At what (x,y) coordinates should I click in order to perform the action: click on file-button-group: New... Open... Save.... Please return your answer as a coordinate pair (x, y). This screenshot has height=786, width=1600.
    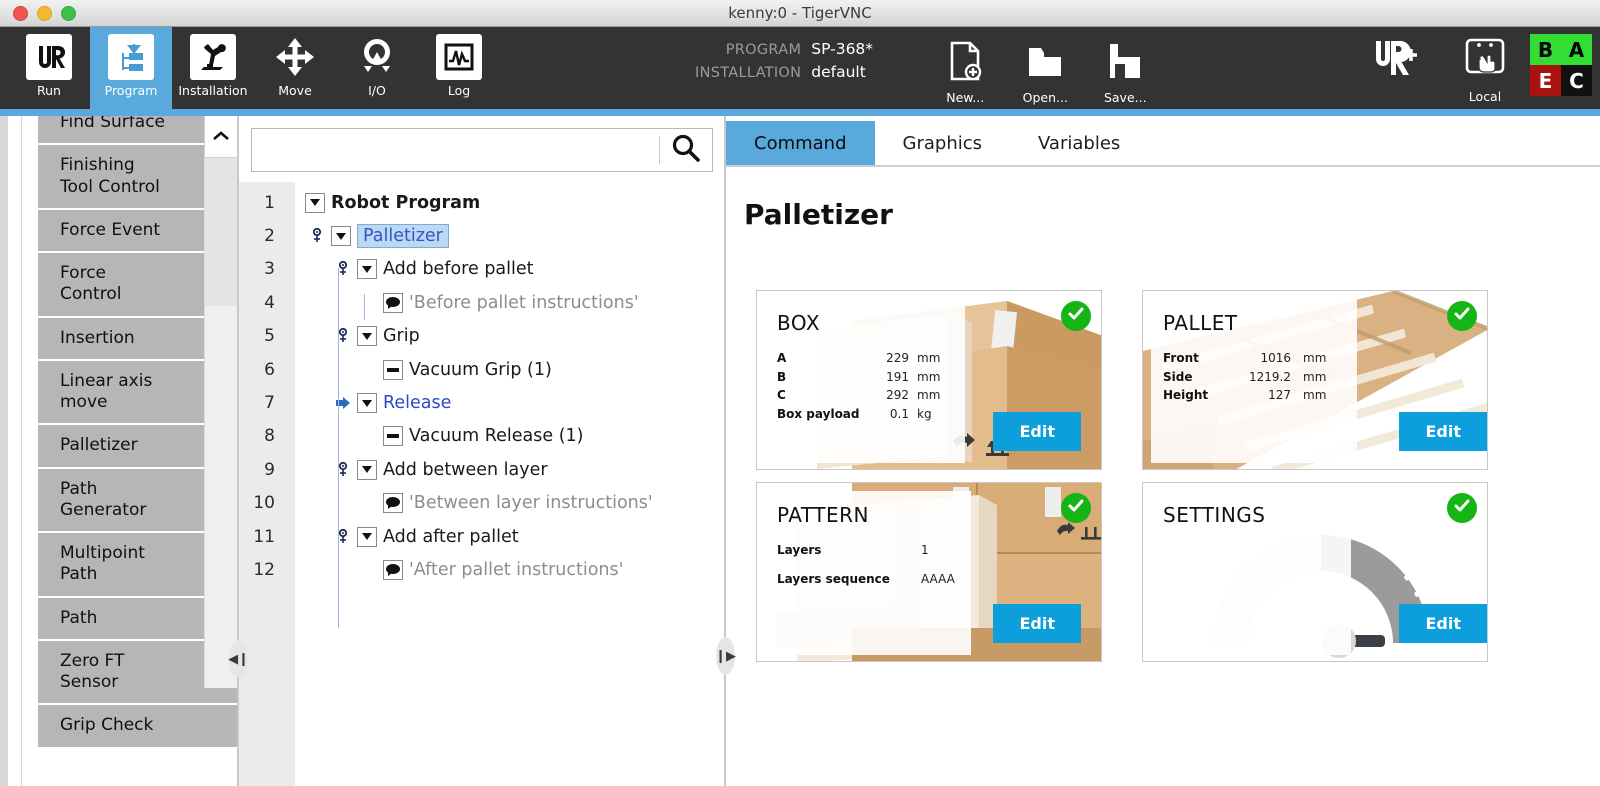
    Looking at the image, I should click on (1045, 68).